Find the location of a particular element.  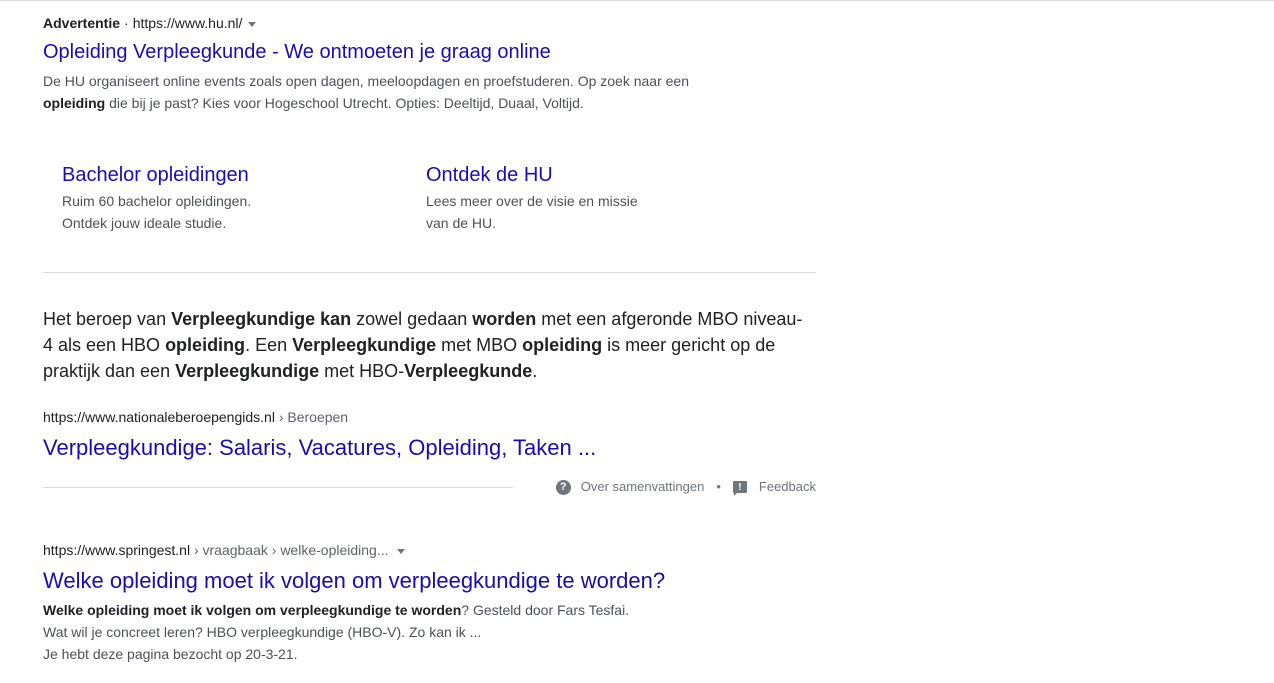

sitelink-desc-line: Lees meer over de visie en missie is located at coordinates (532, 201).